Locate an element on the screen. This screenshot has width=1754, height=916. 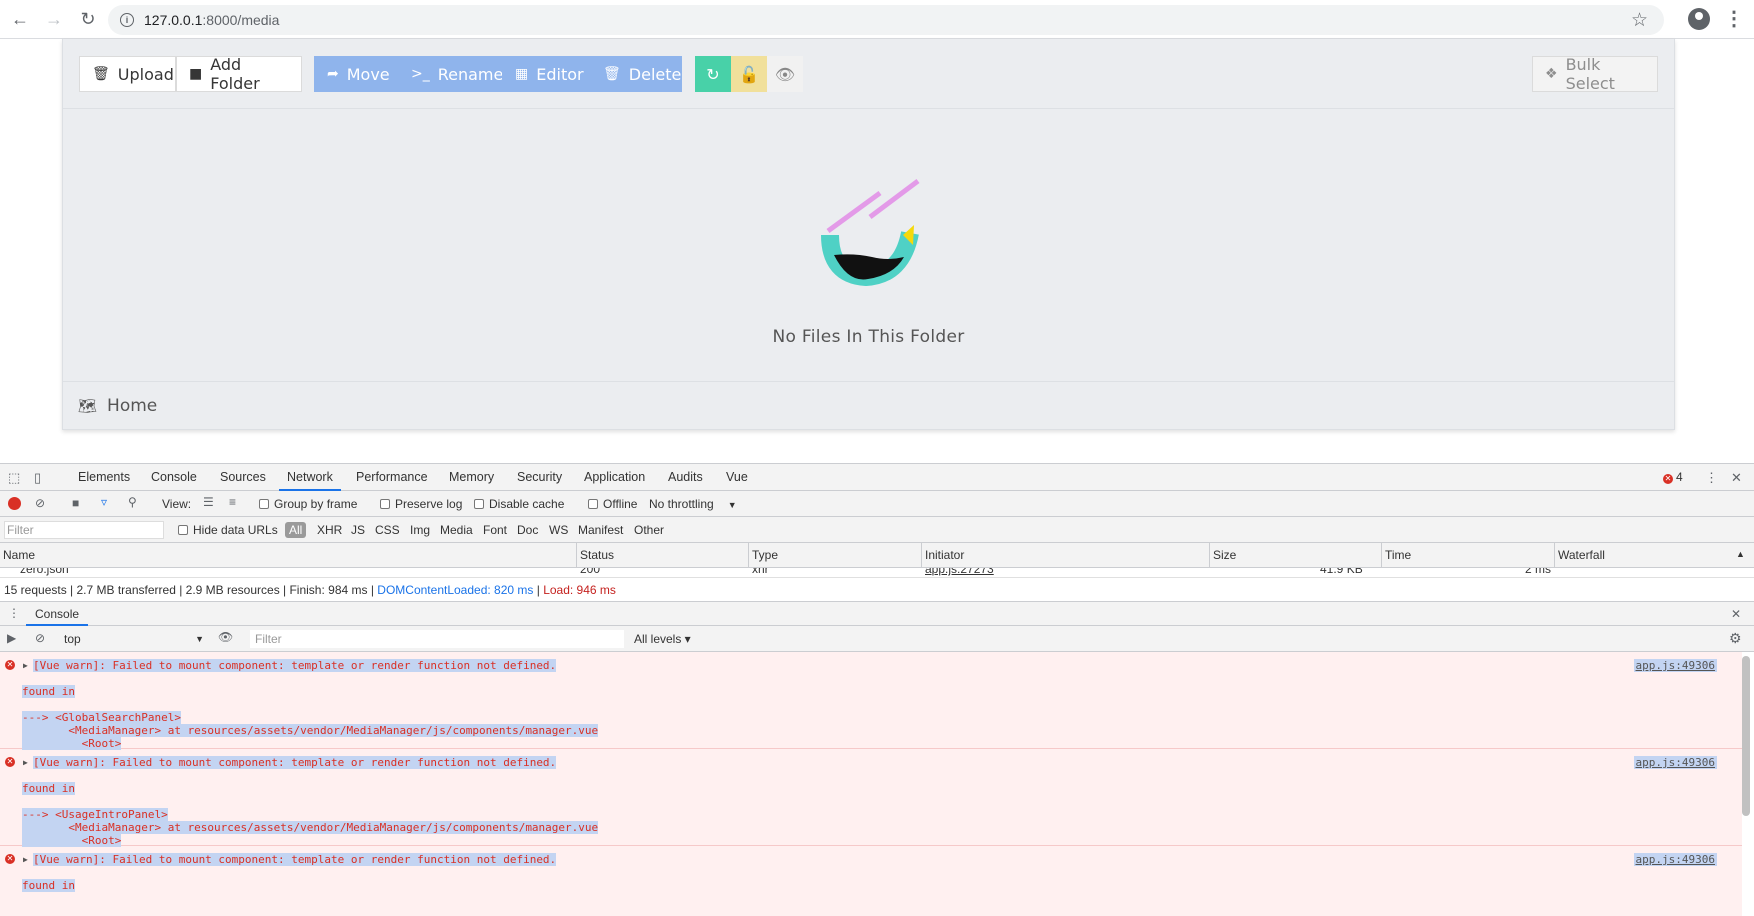
tab-application: Application is located at coordinates (614, 477).